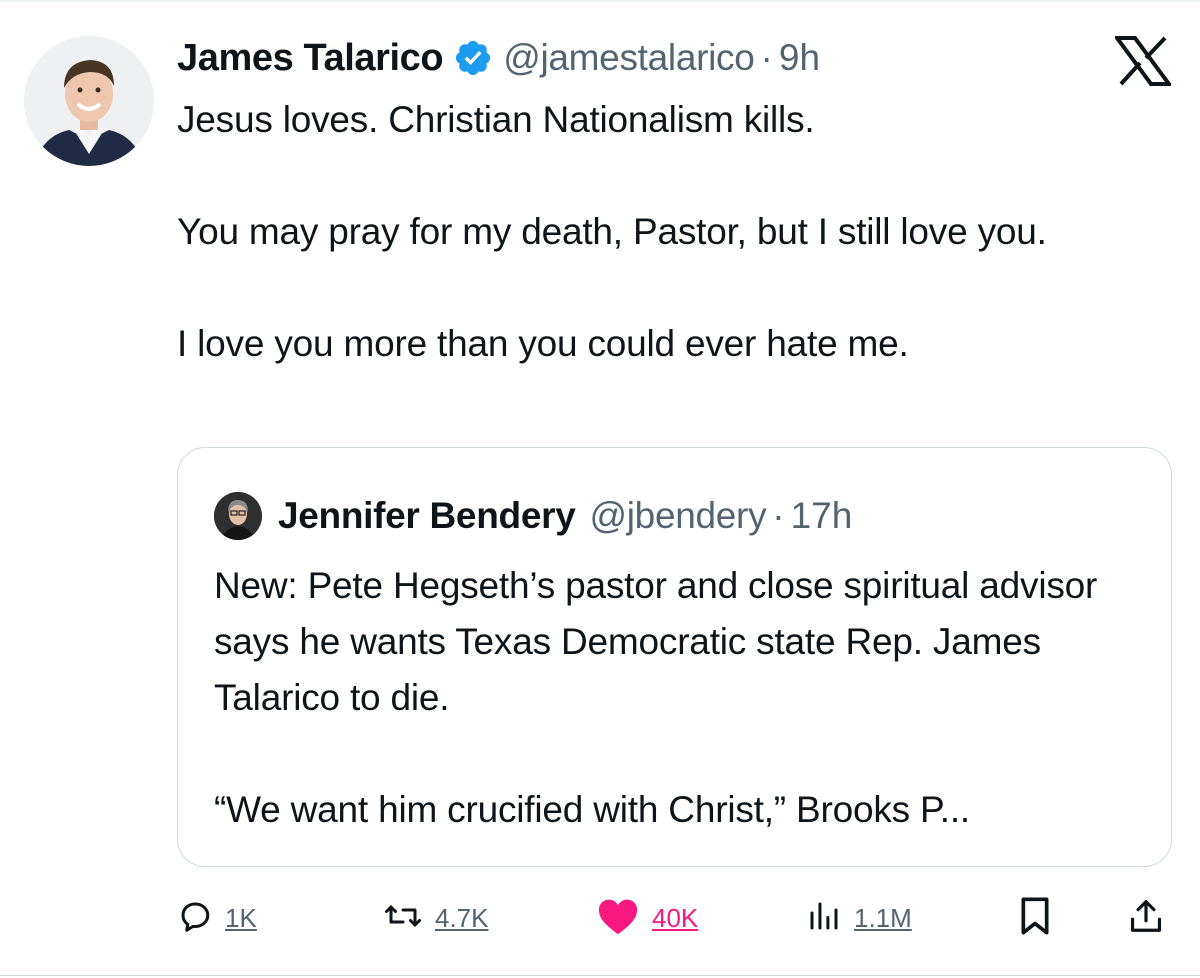 The height and width of the screenshot is (978, 1200). I want to click on share-button, so click(1146, 918).